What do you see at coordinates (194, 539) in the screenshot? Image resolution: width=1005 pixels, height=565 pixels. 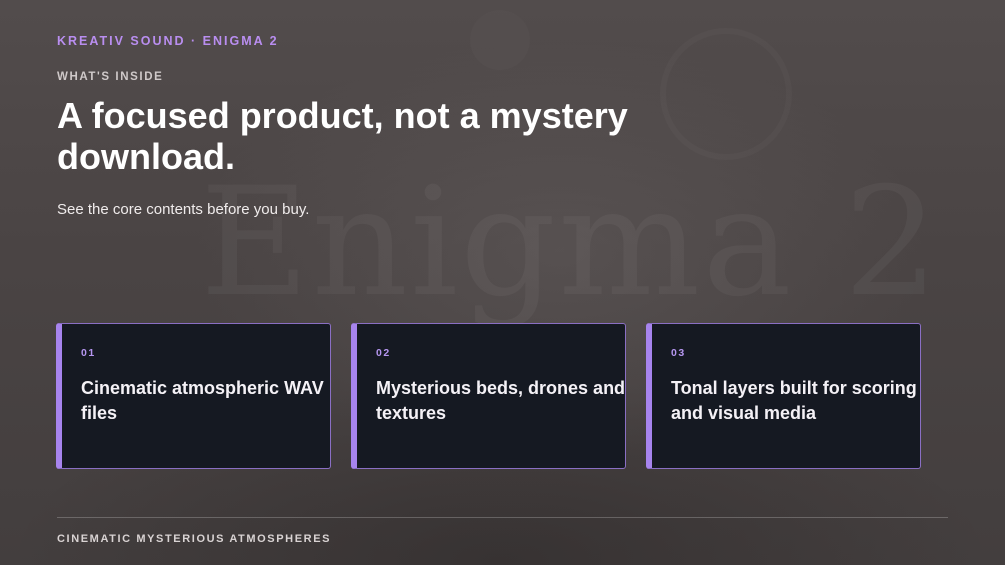 I see `footer-tagline: CINEMATIC MYSTERIOUS ATMOSPHERES` at bounding box center [194, 539].